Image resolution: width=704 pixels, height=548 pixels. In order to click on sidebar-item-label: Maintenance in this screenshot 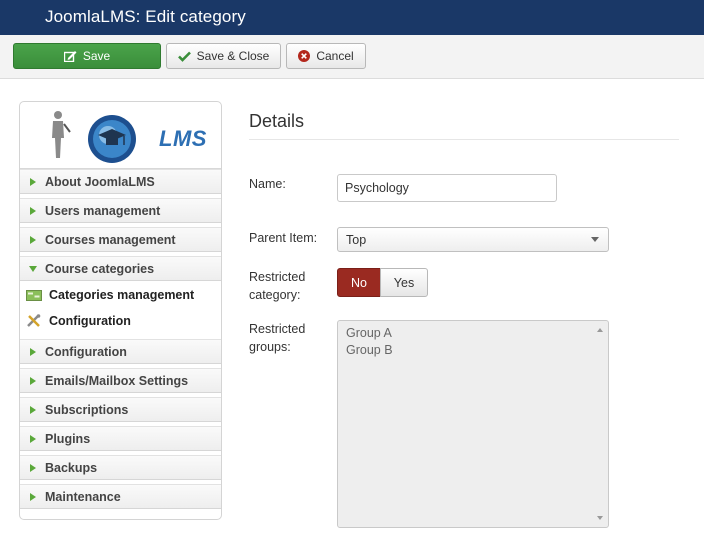, I will do `click(83, 496)`.